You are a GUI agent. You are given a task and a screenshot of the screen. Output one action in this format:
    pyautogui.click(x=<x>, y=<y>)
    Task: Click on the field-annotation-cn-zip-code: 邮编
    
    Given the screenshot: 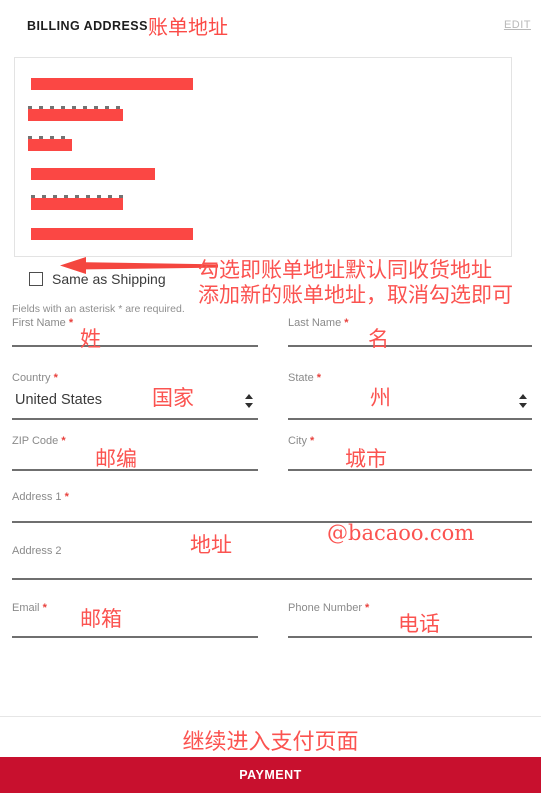 What is the action you would take?
    pyautogui.click(x=116, y=459)
    